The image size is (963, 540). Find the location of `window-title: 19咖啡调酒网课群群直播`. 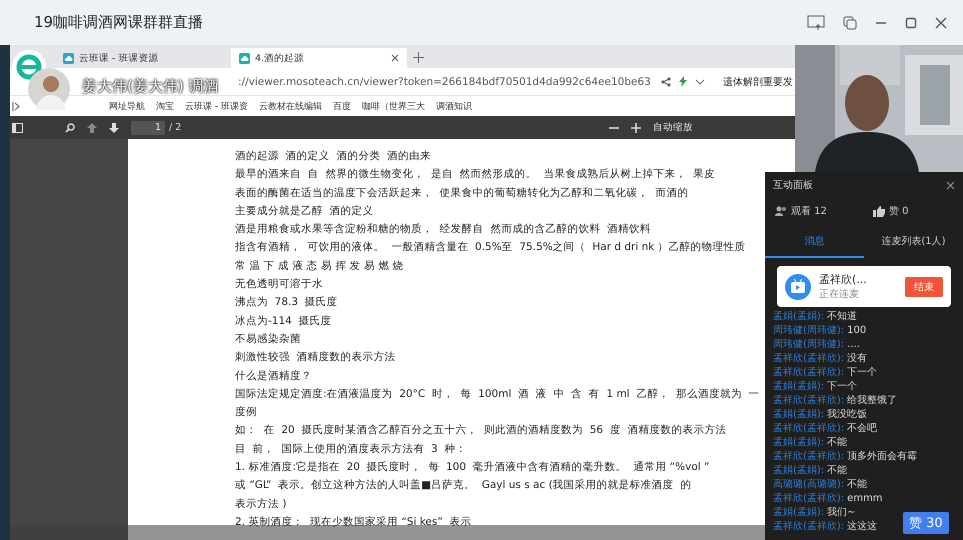

window-title: 19咖啡调酒网课群群直播 is located at coordinates (119, 22).